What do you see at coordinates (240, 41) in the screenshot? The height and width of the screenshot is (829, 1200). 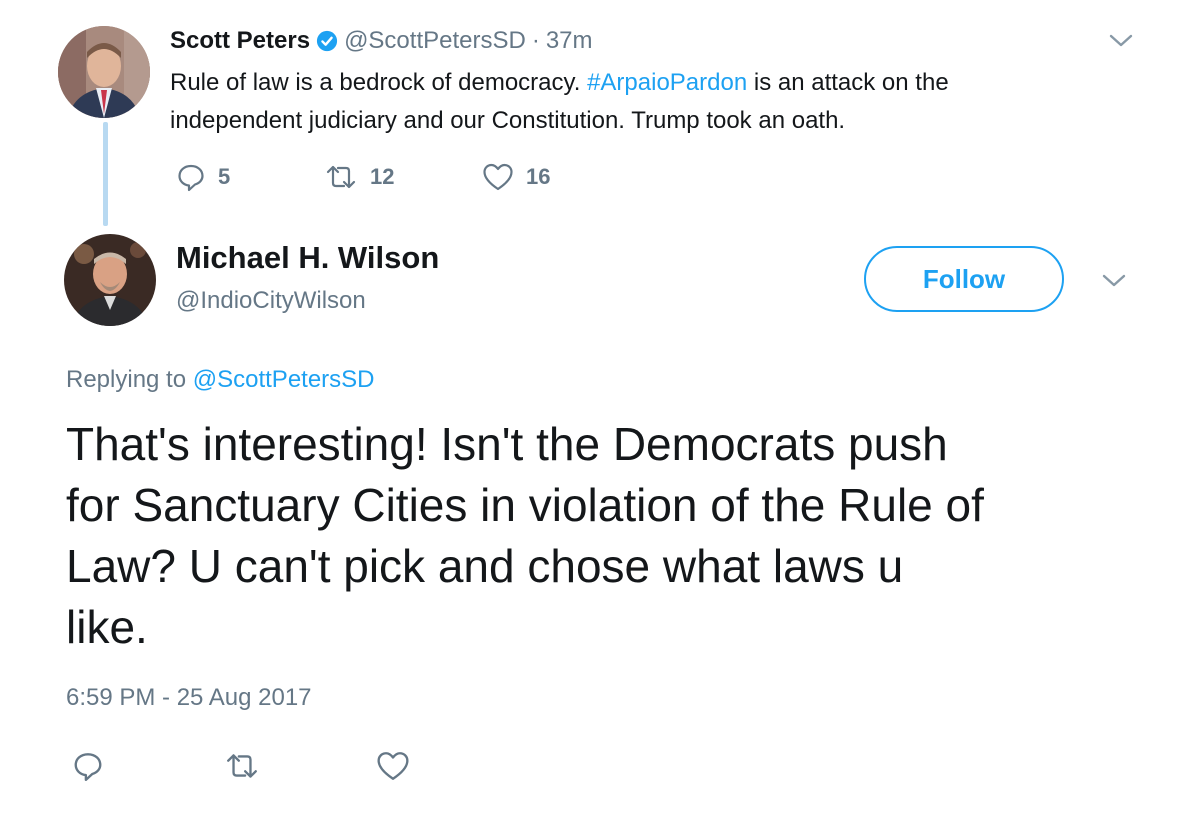 I see `author-name: Scott Peters` at bounding box center [240, 41].